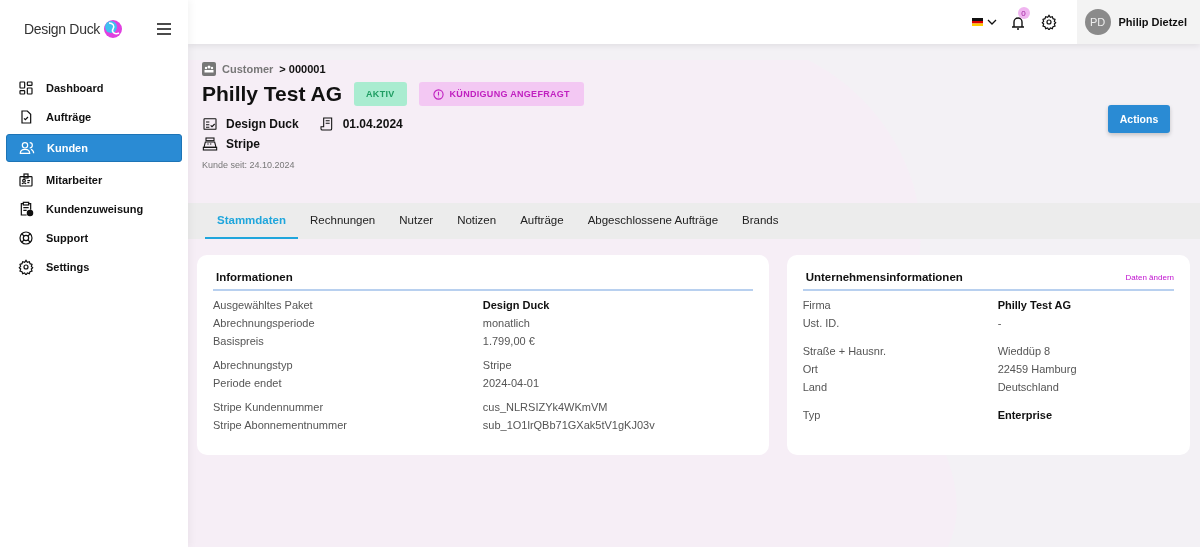  I want to click on lifebuoy-icon, so click(26, 237).